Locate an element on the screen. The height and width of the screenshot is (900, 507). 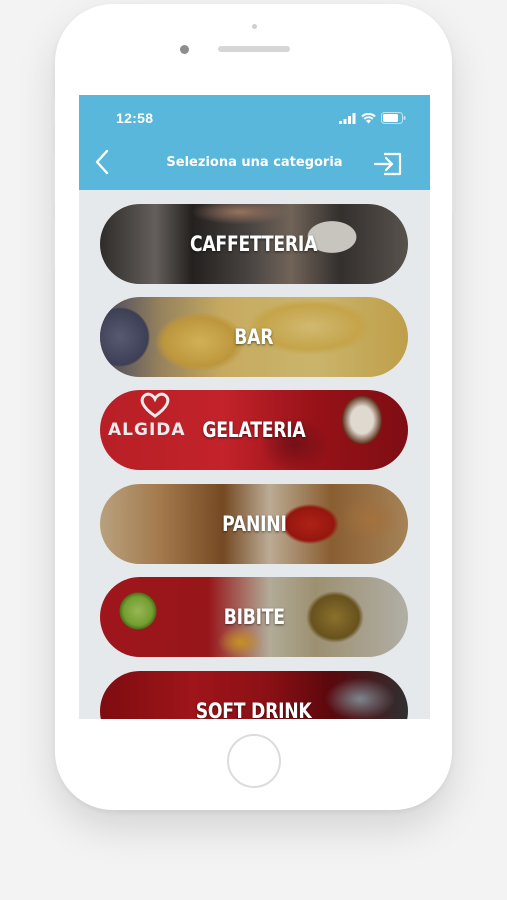
category-caffetteria: CAFFETTERIA is located at coordinates (254, 244).